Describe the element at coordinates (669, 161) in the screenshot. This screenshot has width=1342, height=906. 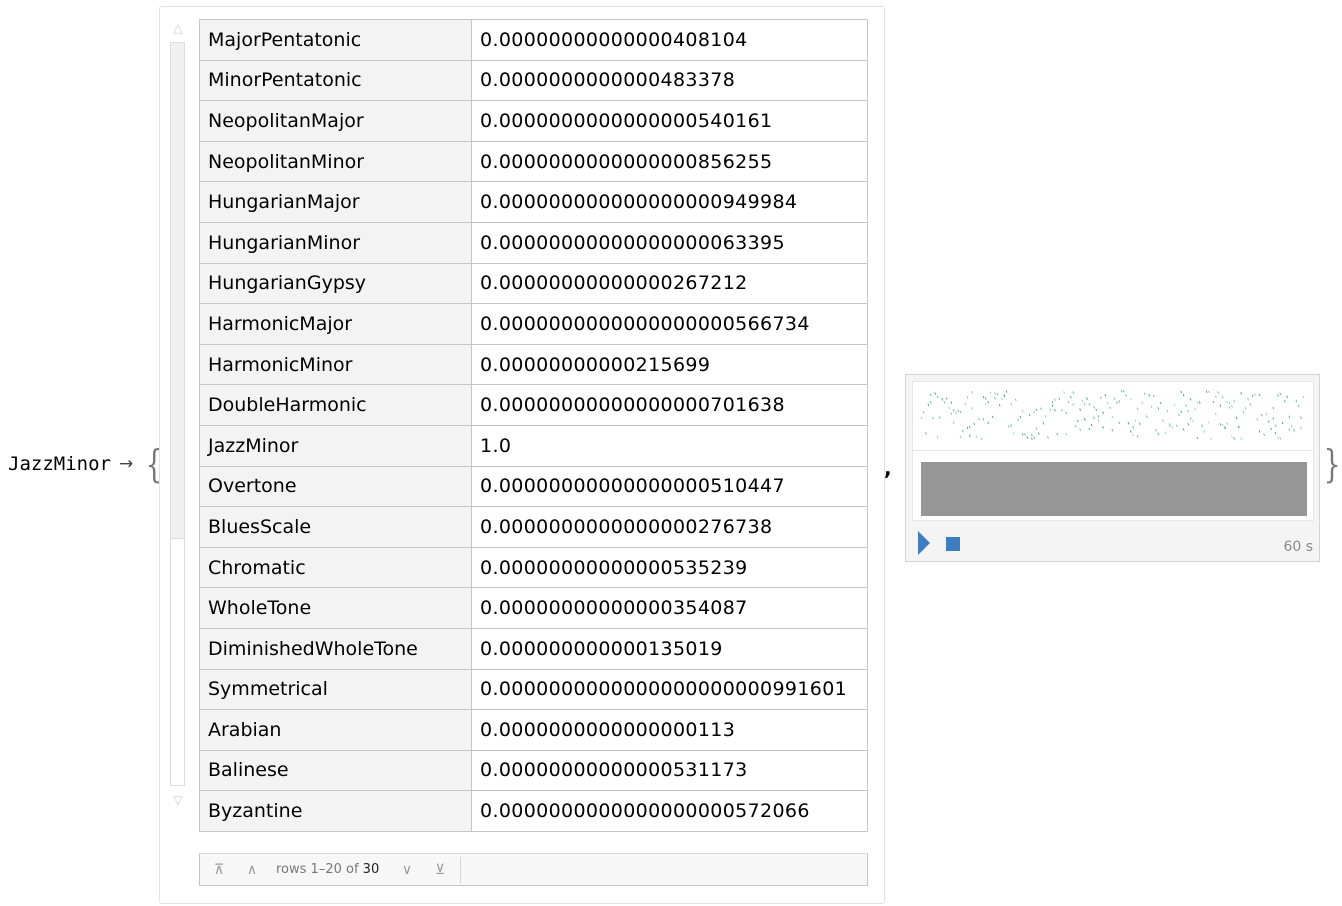
I see `row-value: 0.0000000000000000856255` at that location.